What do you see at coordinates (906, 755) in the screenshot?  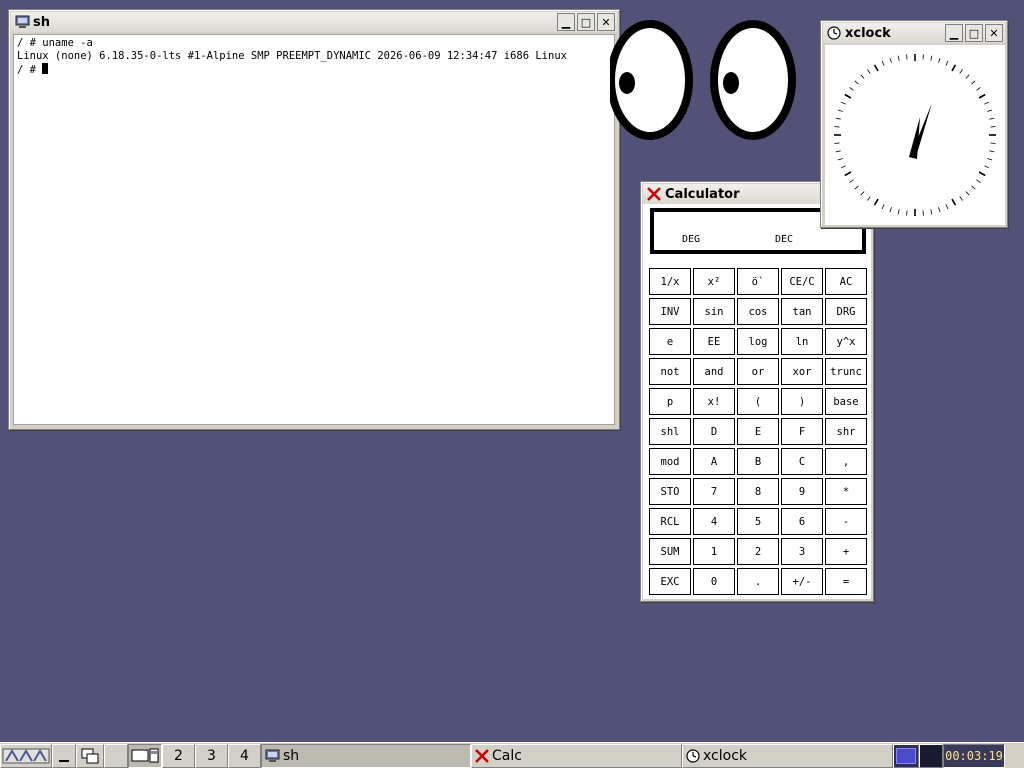 I see `cpu-monitor` at bounding box center [906, 755].